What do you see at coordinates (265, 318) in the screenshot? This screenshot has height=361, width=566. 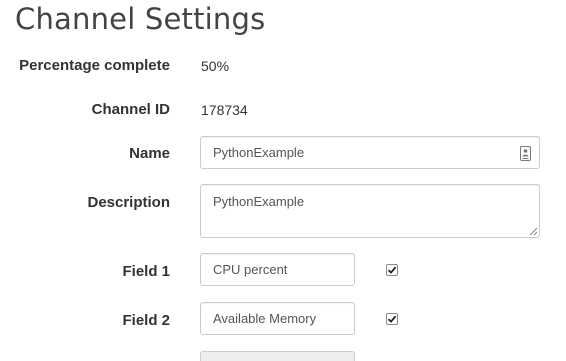 I see `field-2-input-value: Available Memory` at bounding box center [265, 318].